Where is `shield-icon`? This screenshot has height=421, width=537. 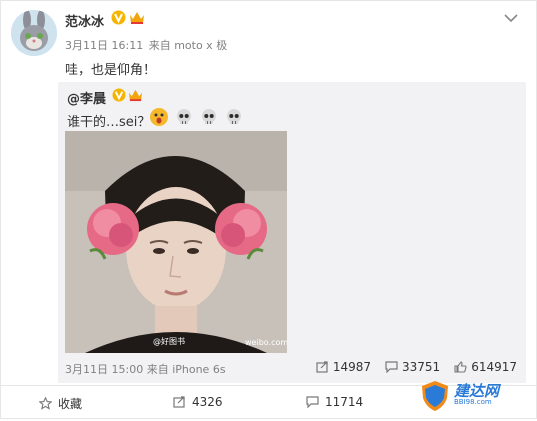 shield-icon is located at coordinates (435, 396).